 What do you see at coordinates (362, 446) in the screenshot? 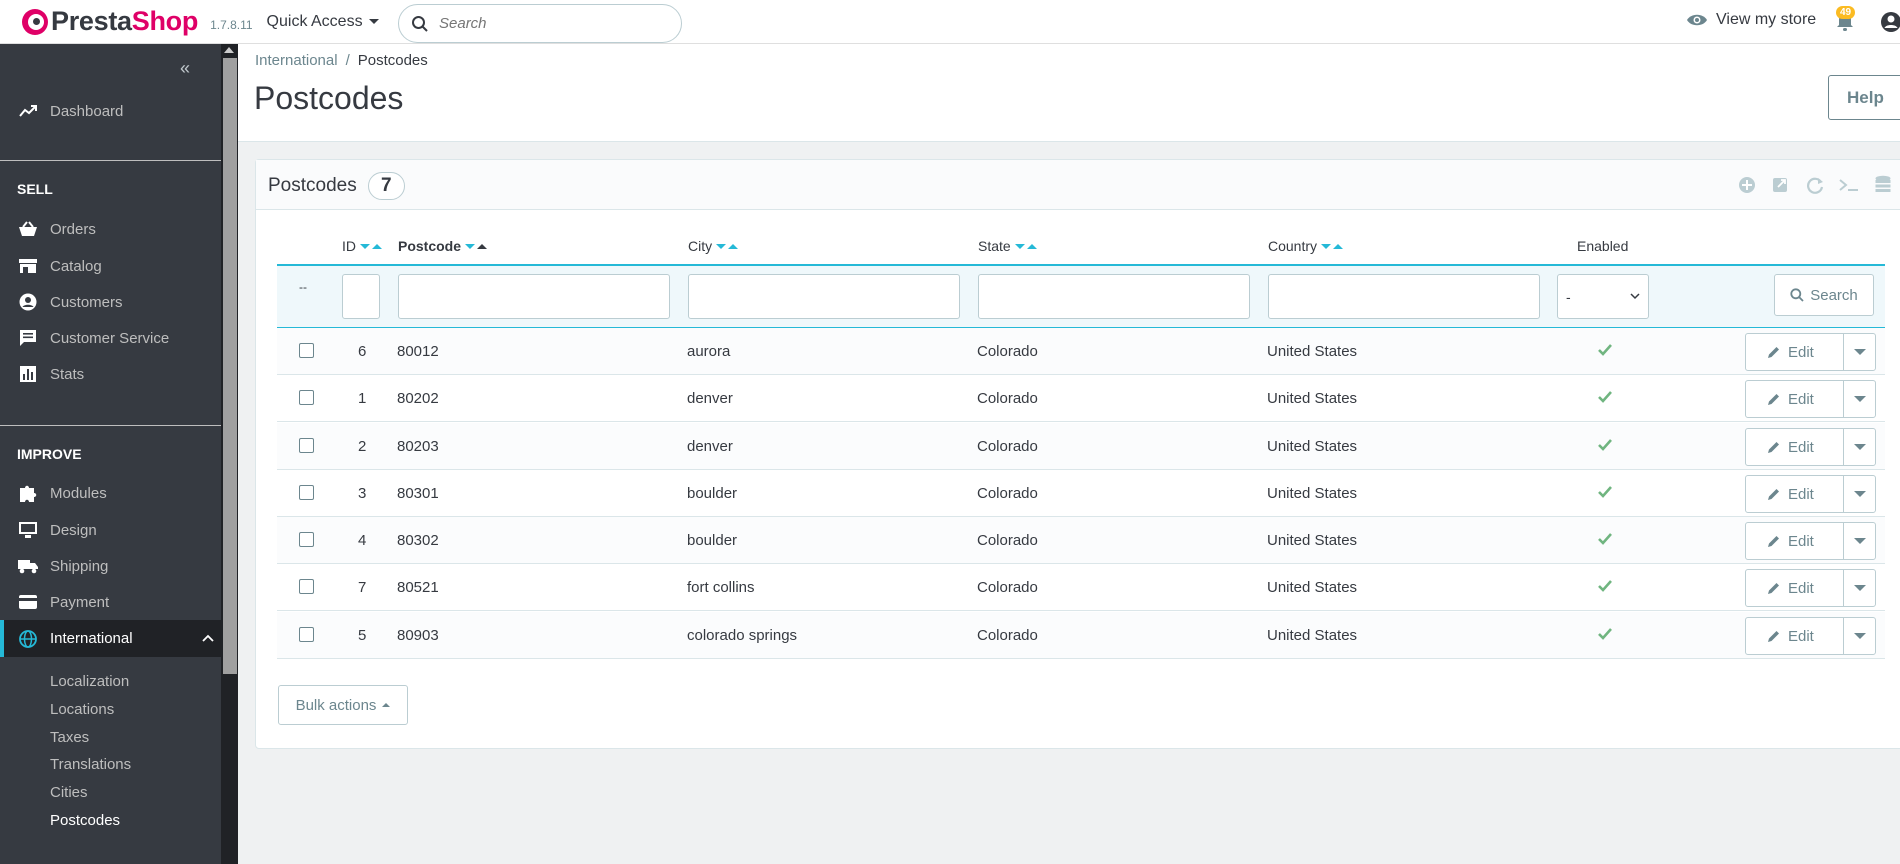
I see `cell-id: 2` at bounding box center [362, 446].